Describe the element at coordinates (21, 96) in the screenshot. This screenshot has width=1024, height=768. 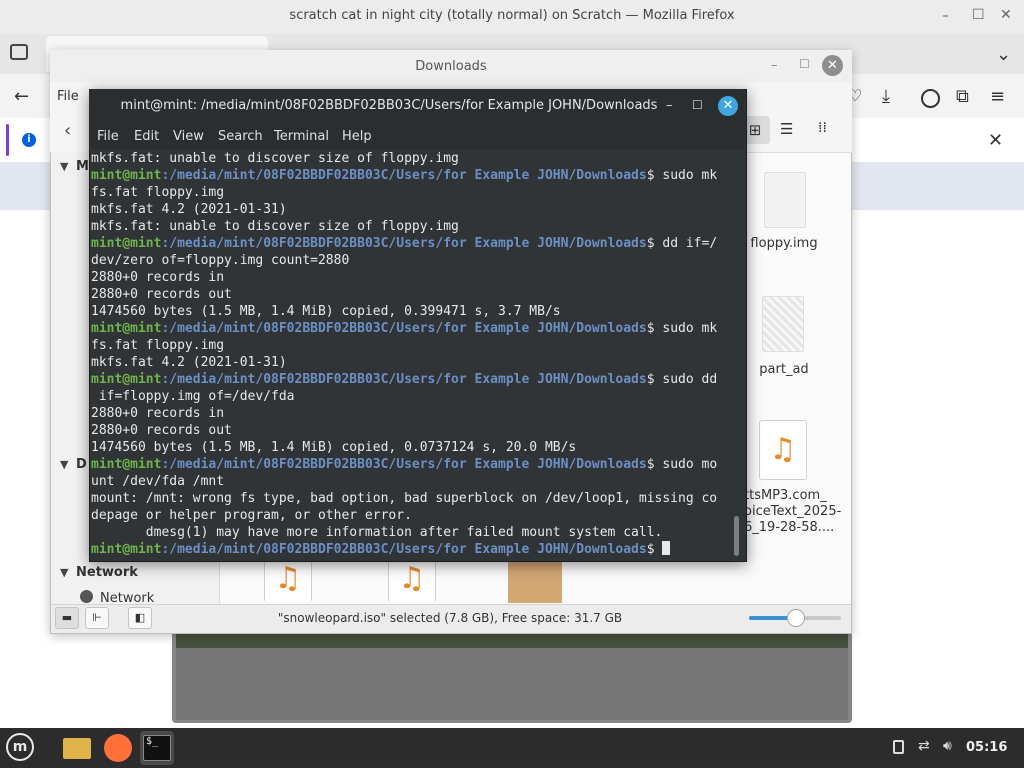
I see `back-icon: ←` at that location.